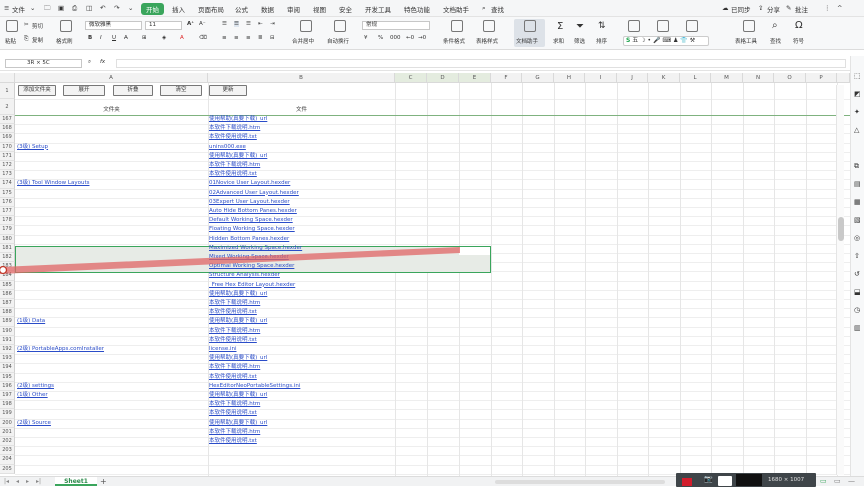  What do you see at coordinates (301, 367) in the screenshot?
I see `file-cell: 本软件下载说明.htm` at bounding box center [301, 367].